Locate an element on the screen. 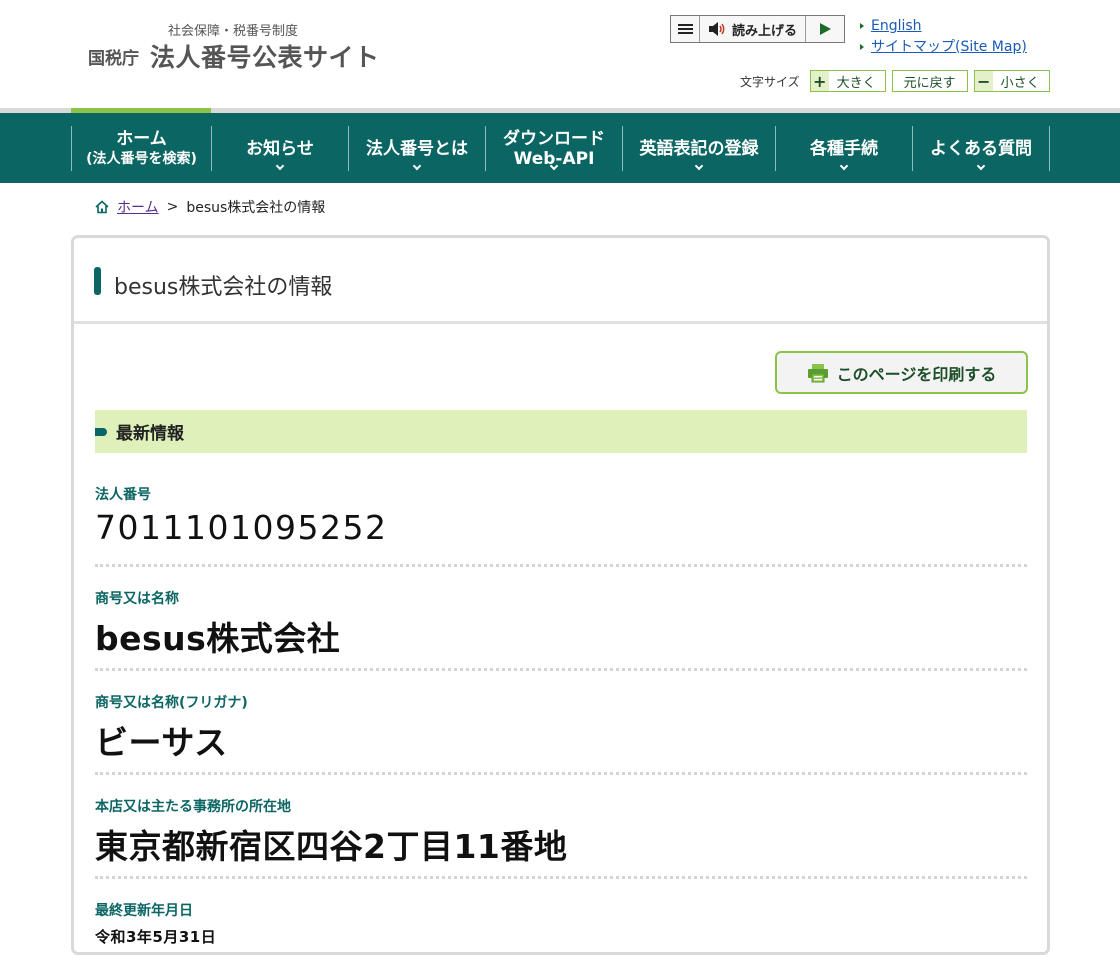  printer-icon is located at coordinates (817, 372).